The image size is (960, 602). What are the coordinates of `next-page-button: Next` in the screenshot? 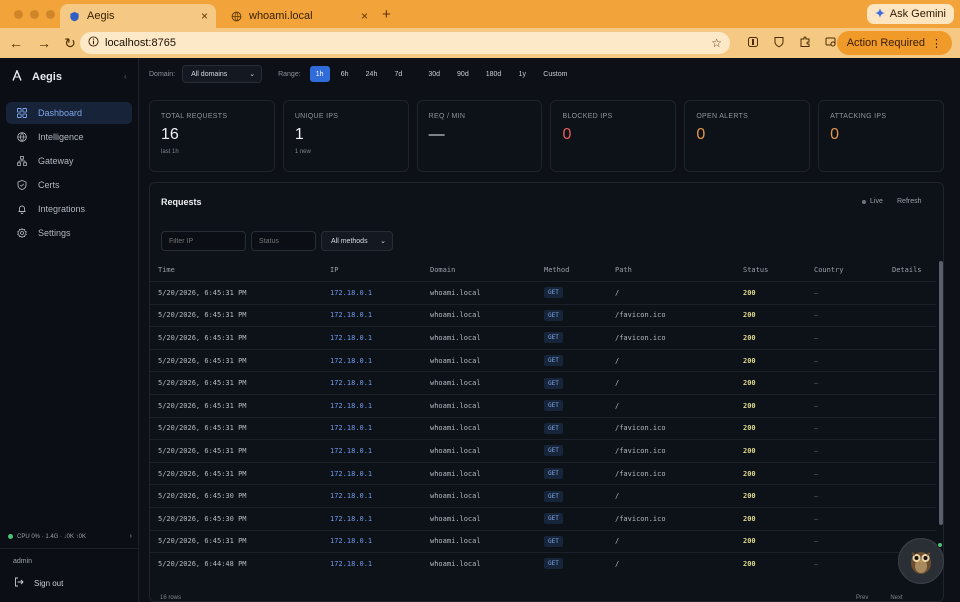 It's located at (896, 598).